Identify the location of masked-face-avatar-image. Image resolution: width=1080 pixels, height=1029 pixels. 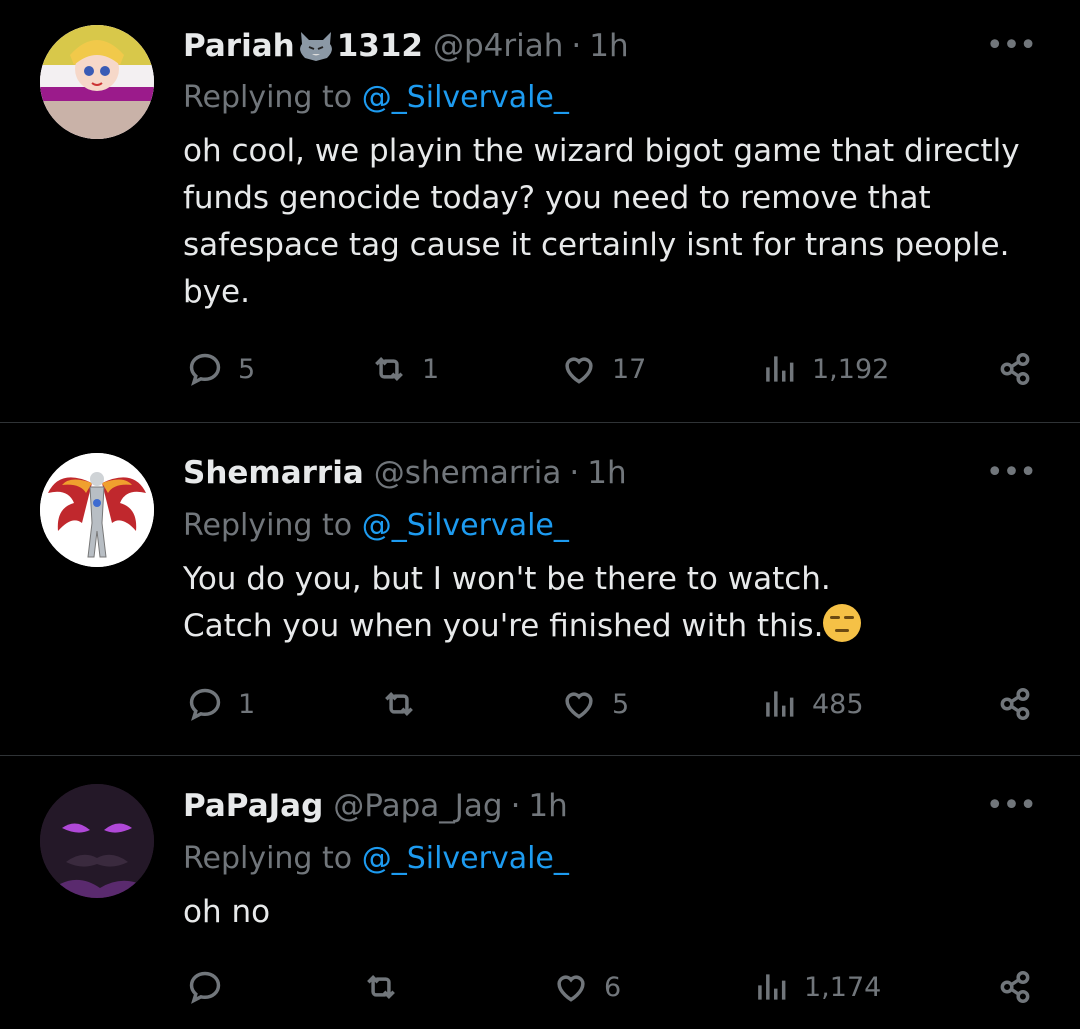
(97, 841).